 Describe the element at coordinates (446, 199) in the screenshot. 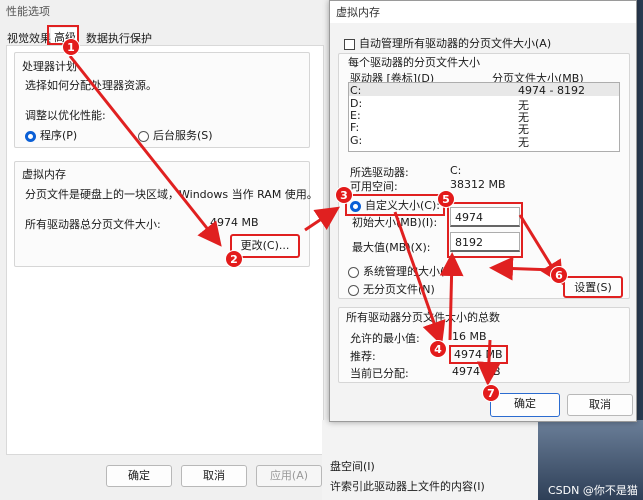

I see `step-badge-5: 5` at that location.